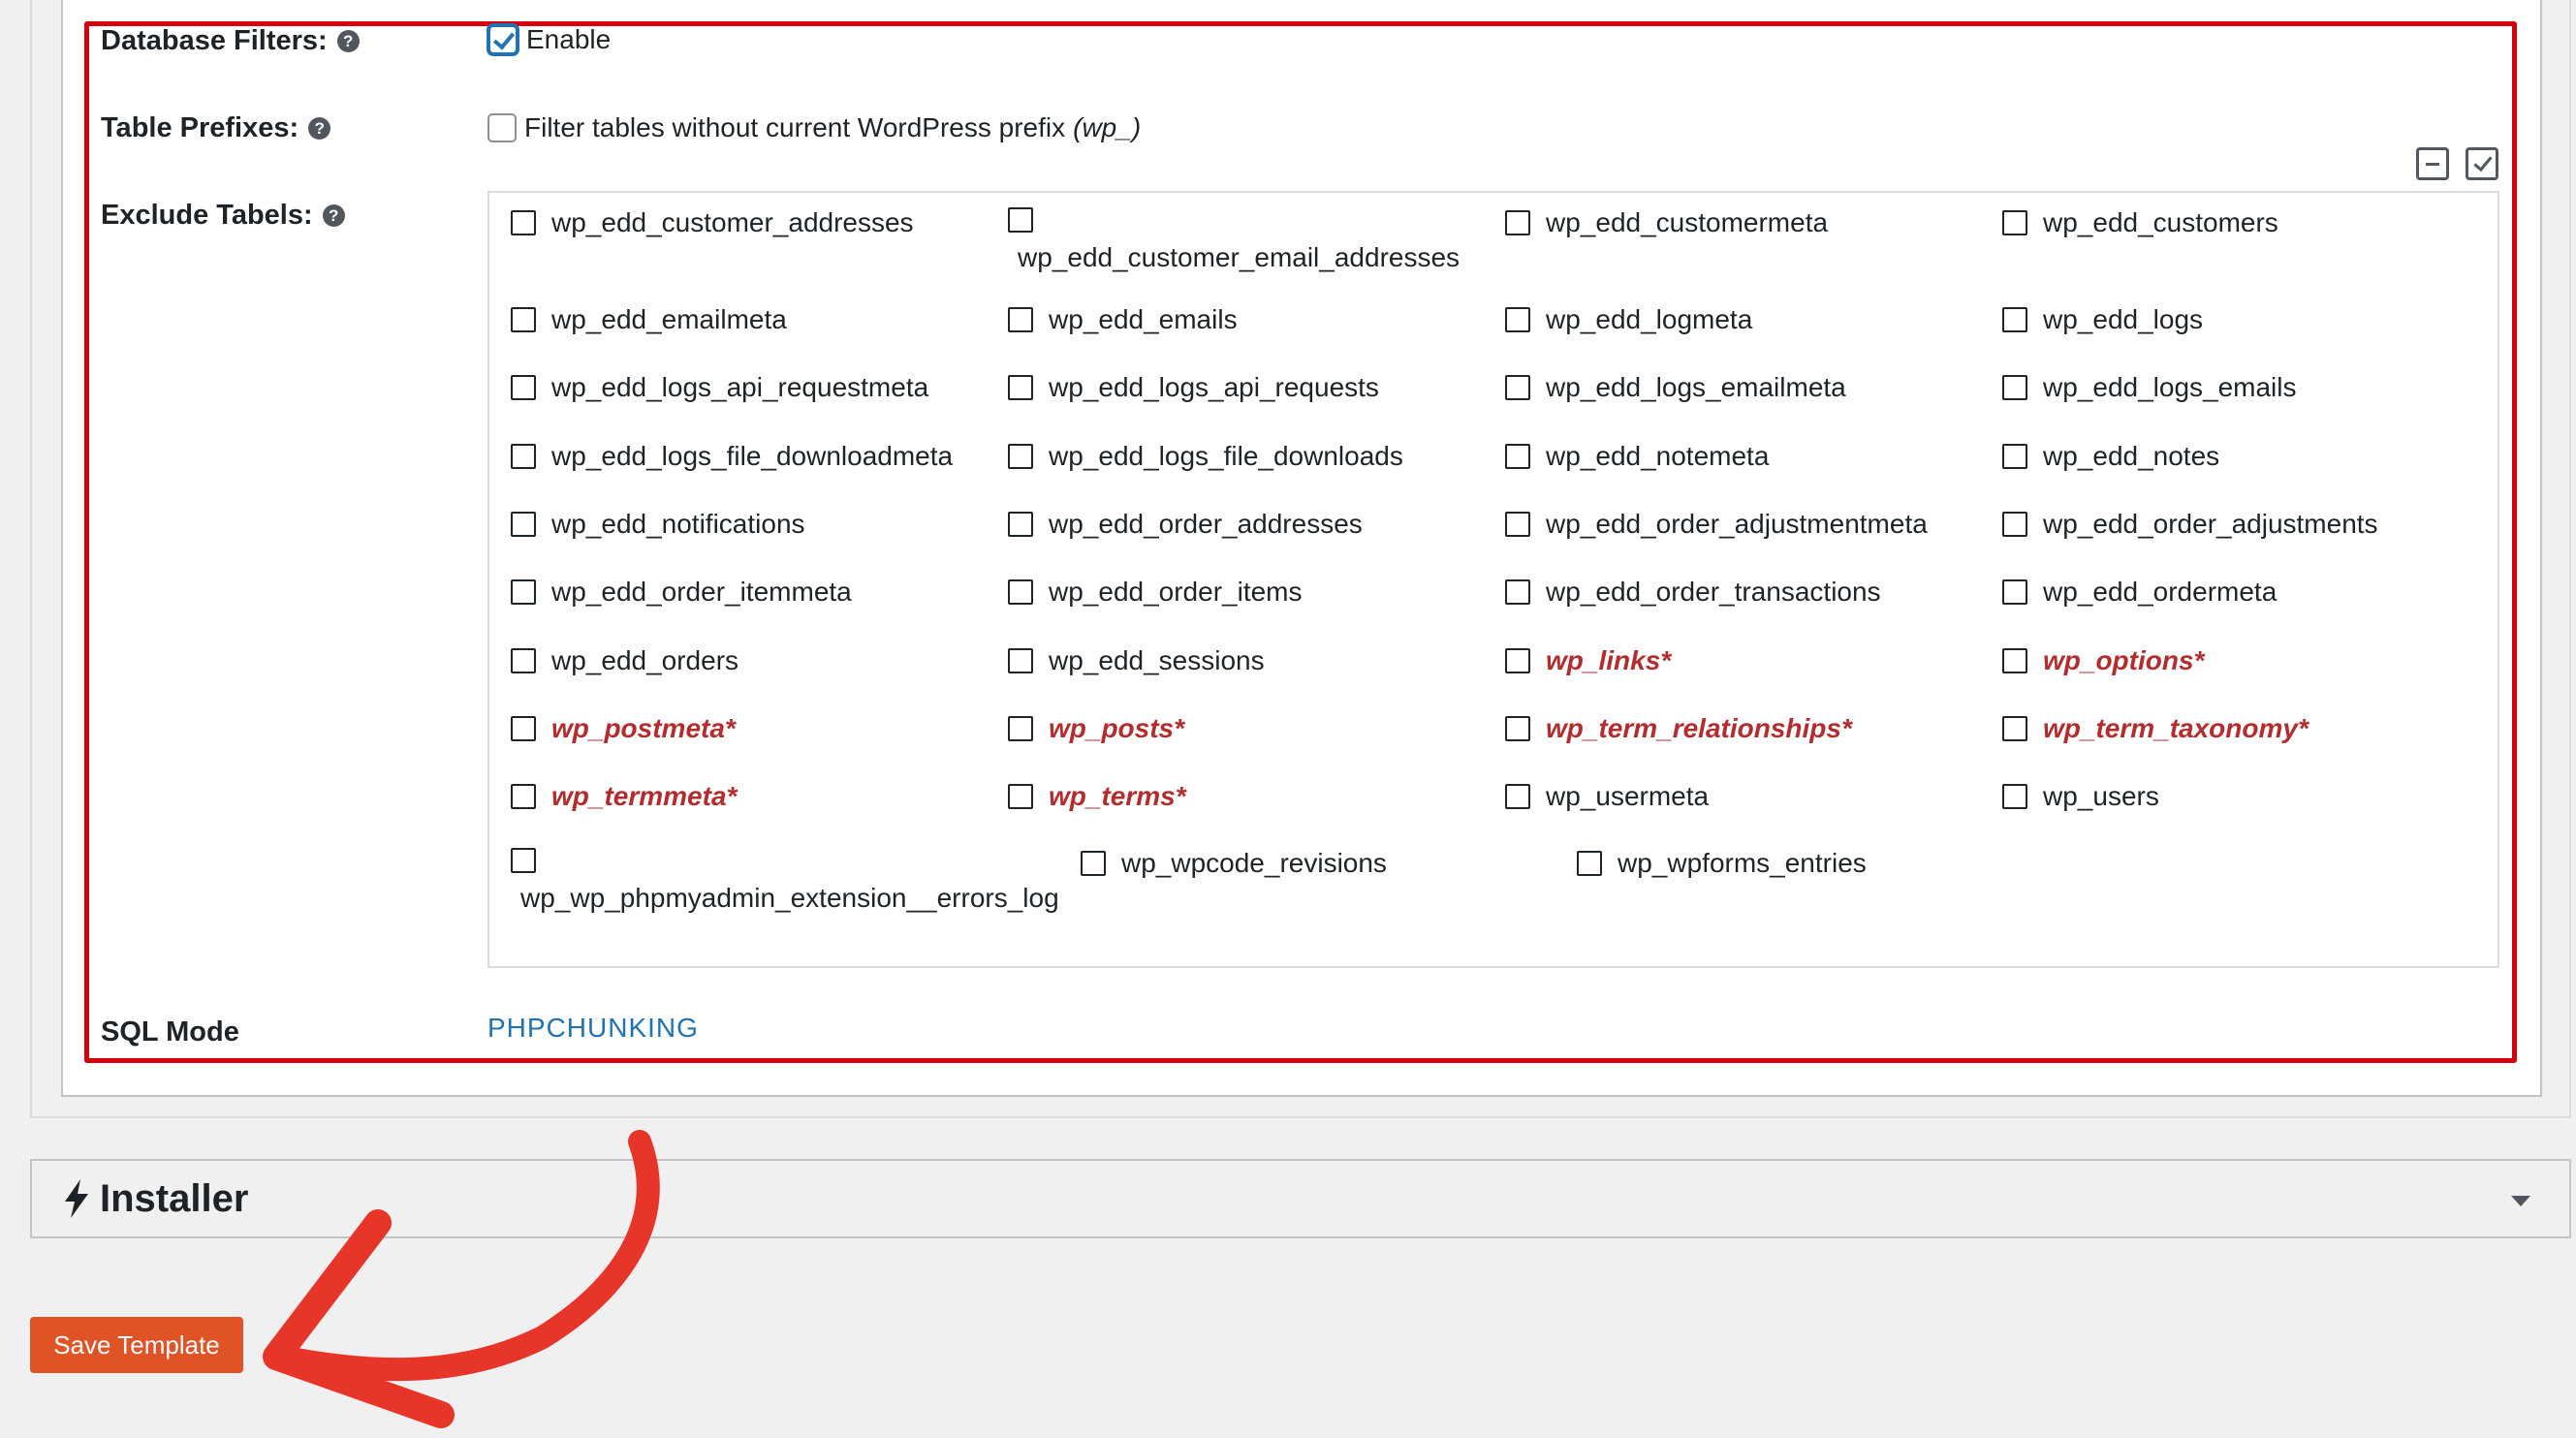 The width and height of the screenshot is (2576, 1438). What do you see at coordinates (2149, 387) in the screenshot?
I see `table-option: wp_edd_logs_emails` at bounding box center [2149, 387].